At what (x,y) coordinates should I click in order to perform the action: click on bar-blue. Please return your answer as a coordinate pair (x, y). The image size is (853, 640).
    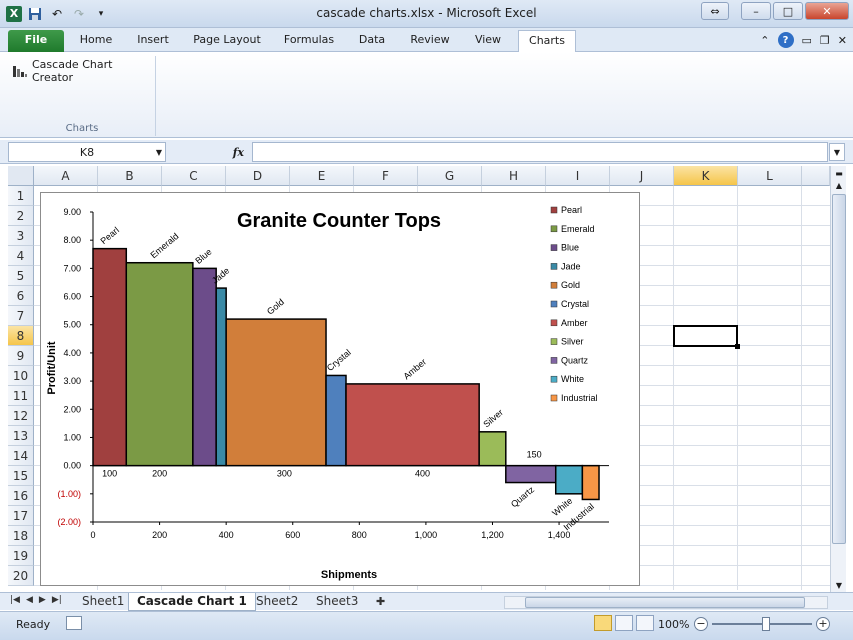
    Looking at the image, I should click on (204, 367).